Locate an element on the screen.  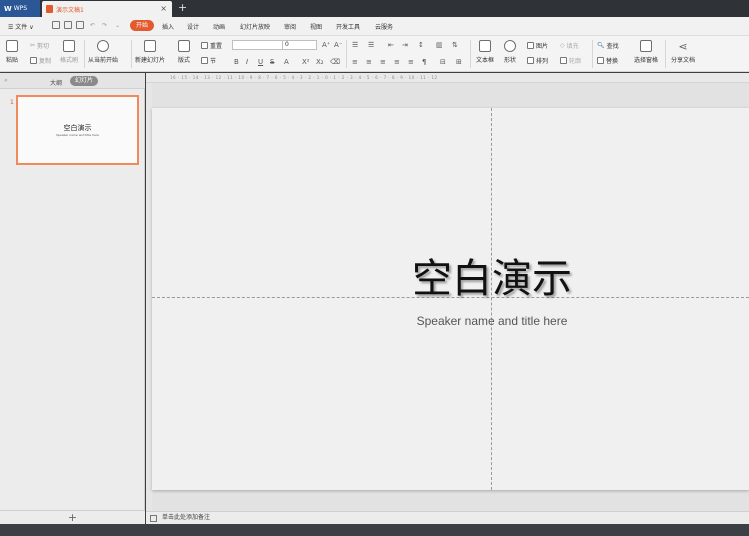
save-icon is located at coordinates (56, 25).